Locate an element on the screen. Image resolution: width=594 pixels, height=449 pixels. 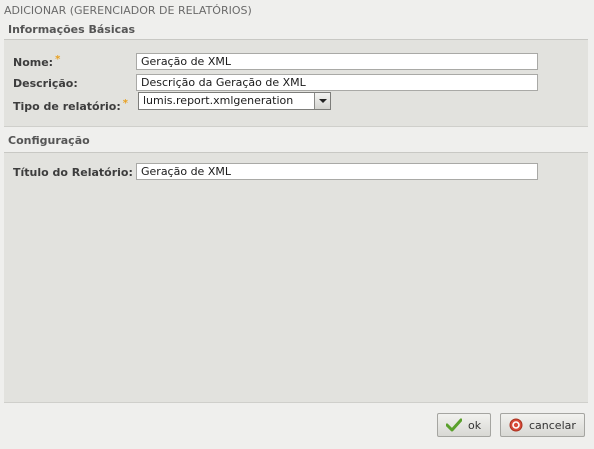
window-title: ADICIONAR (GERENCIADOR DE RELATÓRIOS) is located at coordinates (128, 10).